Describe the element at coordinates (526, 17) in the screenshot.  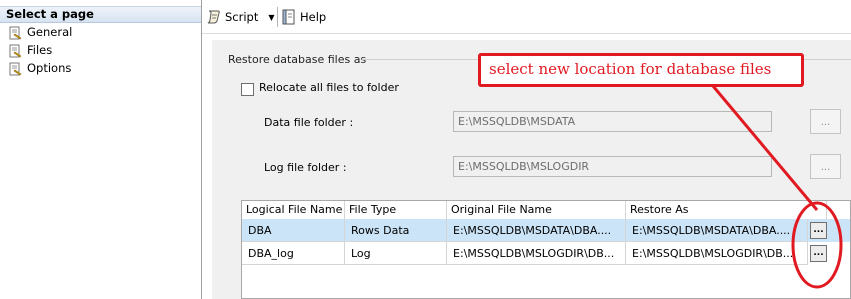
I see `toolbar: Script ▼ Help` at that location.